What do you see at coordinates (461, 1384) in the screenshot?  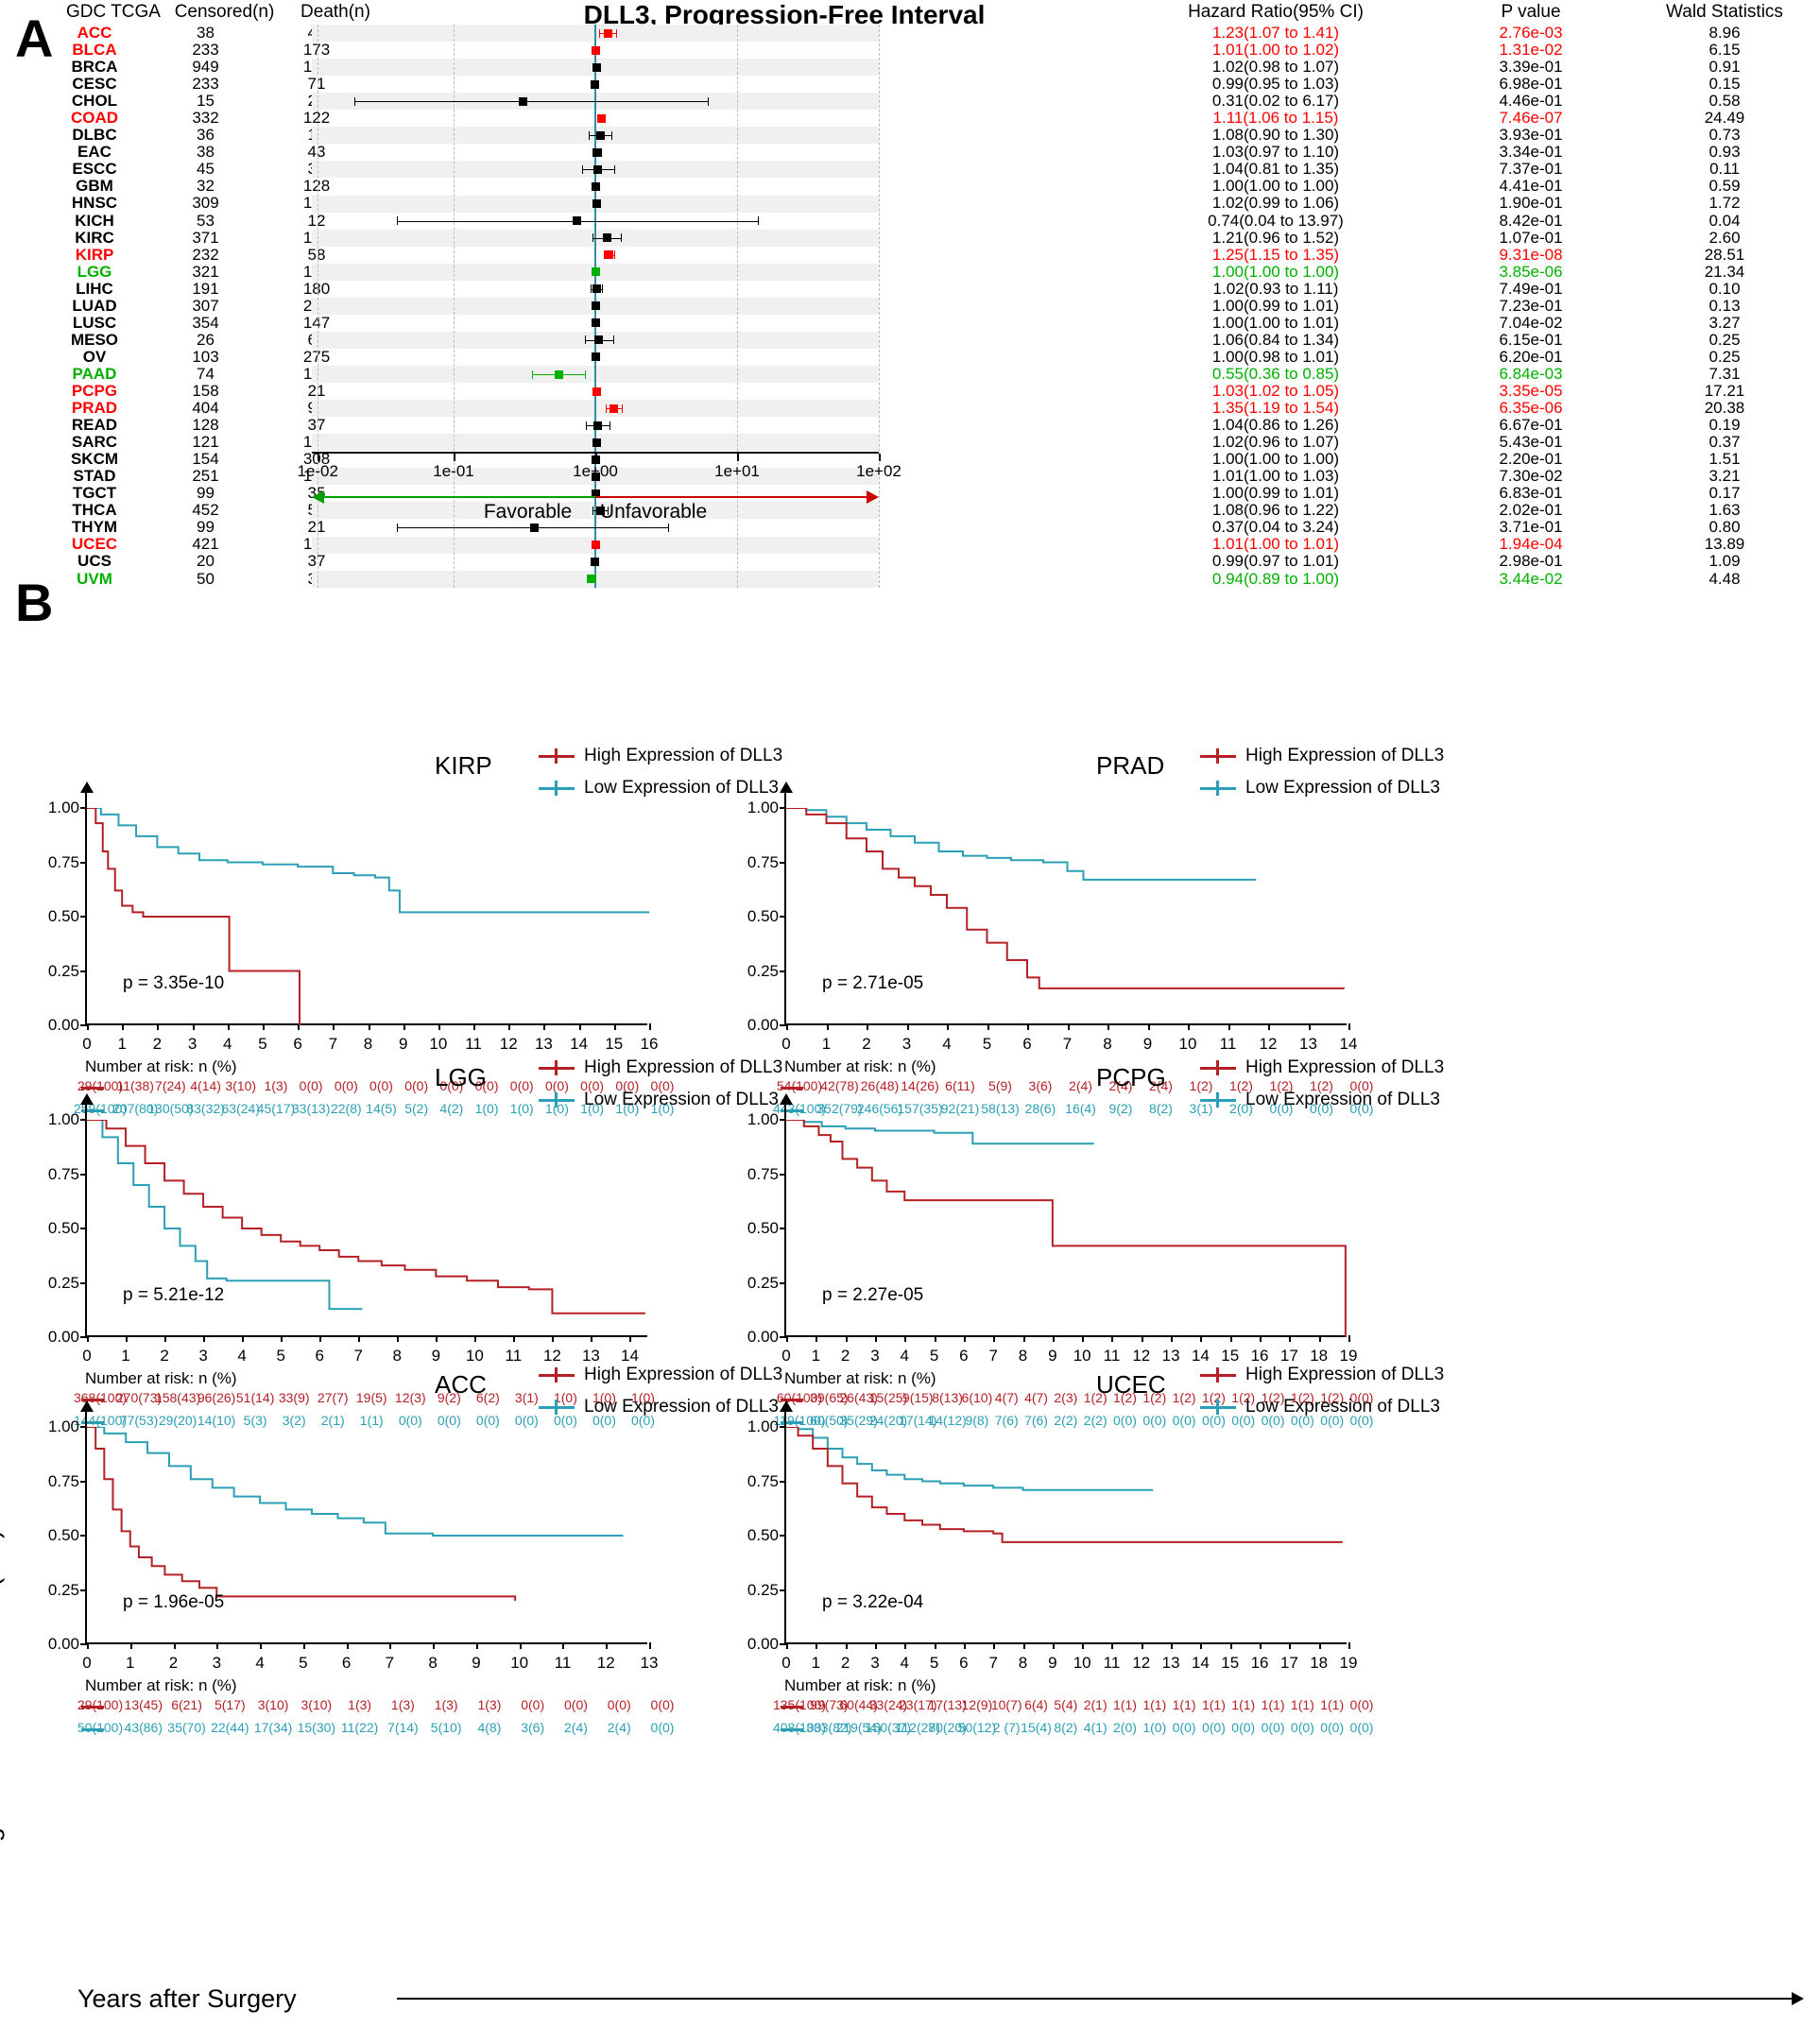 I see `km-title: ACC` at bounding box center [461, 1384].